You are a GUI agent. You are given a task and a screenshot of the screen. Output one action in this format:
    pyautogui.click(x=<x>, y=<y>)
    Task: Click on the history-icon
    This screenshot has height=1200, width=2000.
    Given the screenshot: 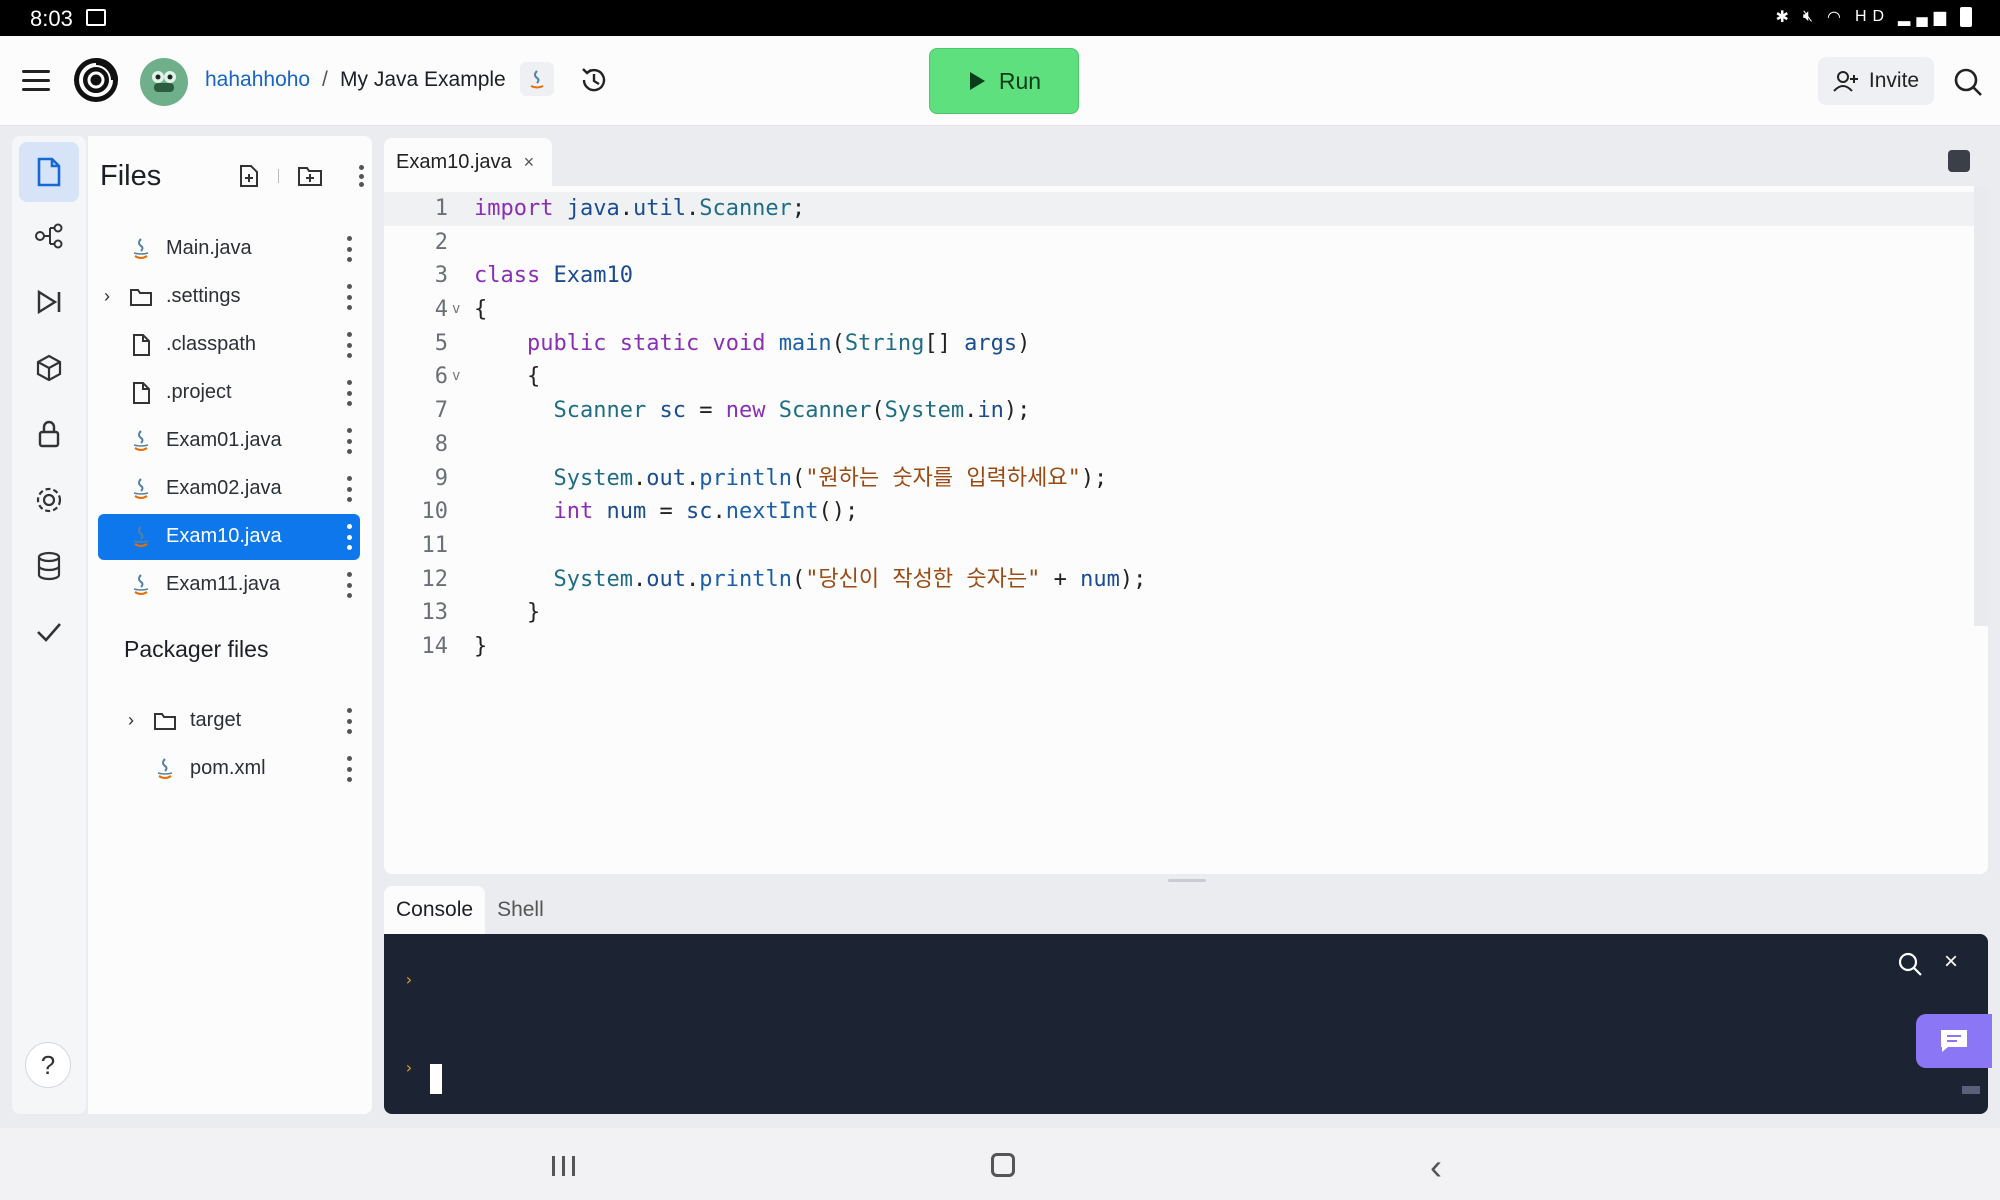 What is the action you would take?
    pyautogui.click(x=594, y=80)
    